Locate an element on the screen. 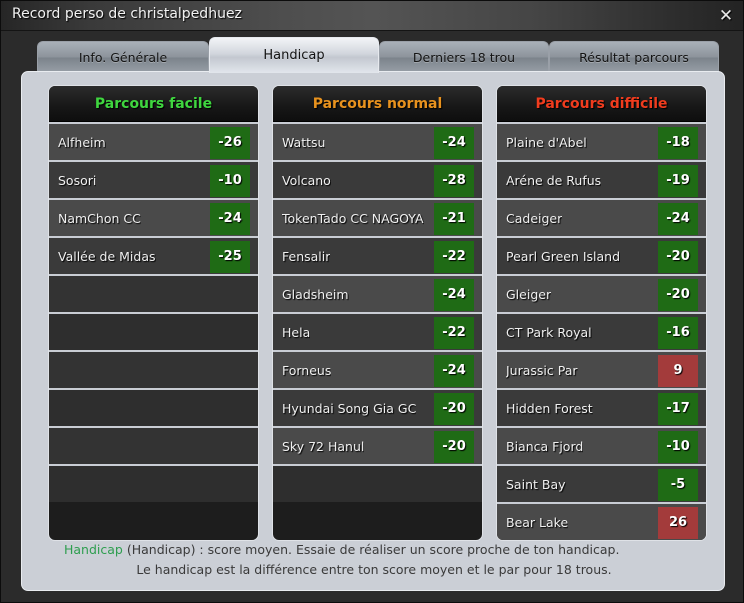  course-row: Jurassic Par 9 is located at coordinates (601, 369).